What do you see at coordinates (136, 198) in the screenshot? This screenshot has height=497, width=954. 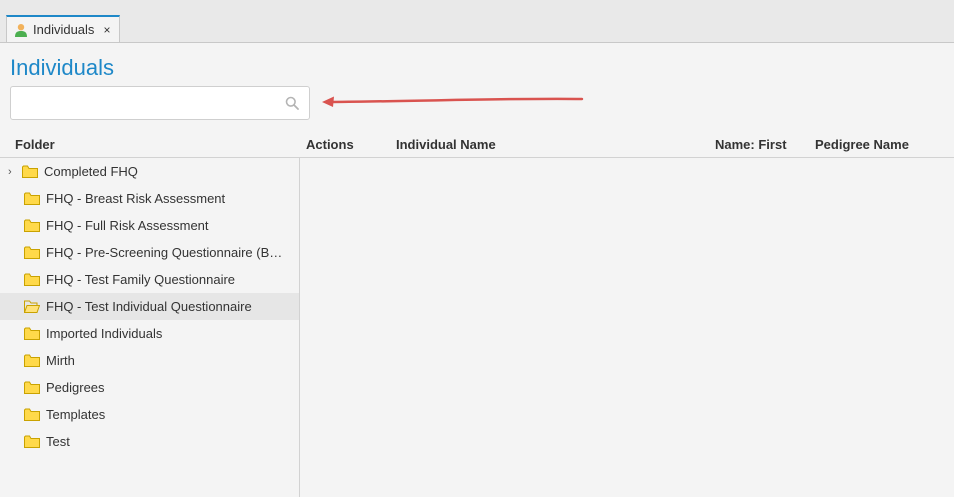 I see `folder-label: FHQ - Breast Risk Assessment` at bounding box center [136, 198].